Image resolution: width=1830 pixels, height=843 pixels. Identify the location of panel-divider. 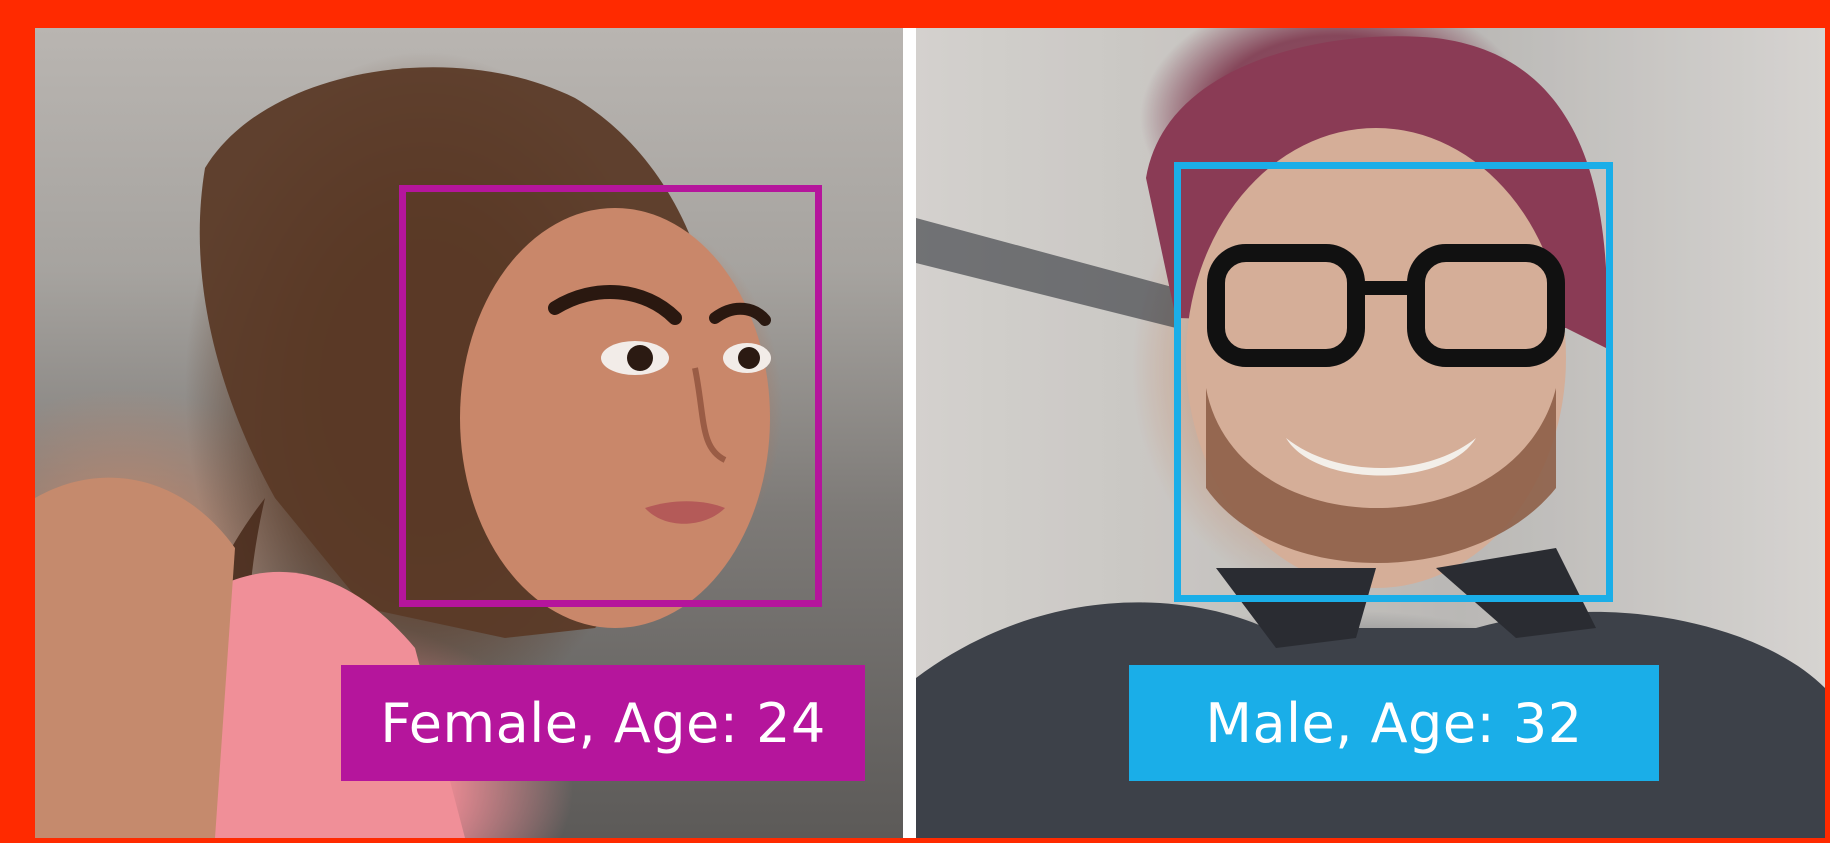
(909, 433).